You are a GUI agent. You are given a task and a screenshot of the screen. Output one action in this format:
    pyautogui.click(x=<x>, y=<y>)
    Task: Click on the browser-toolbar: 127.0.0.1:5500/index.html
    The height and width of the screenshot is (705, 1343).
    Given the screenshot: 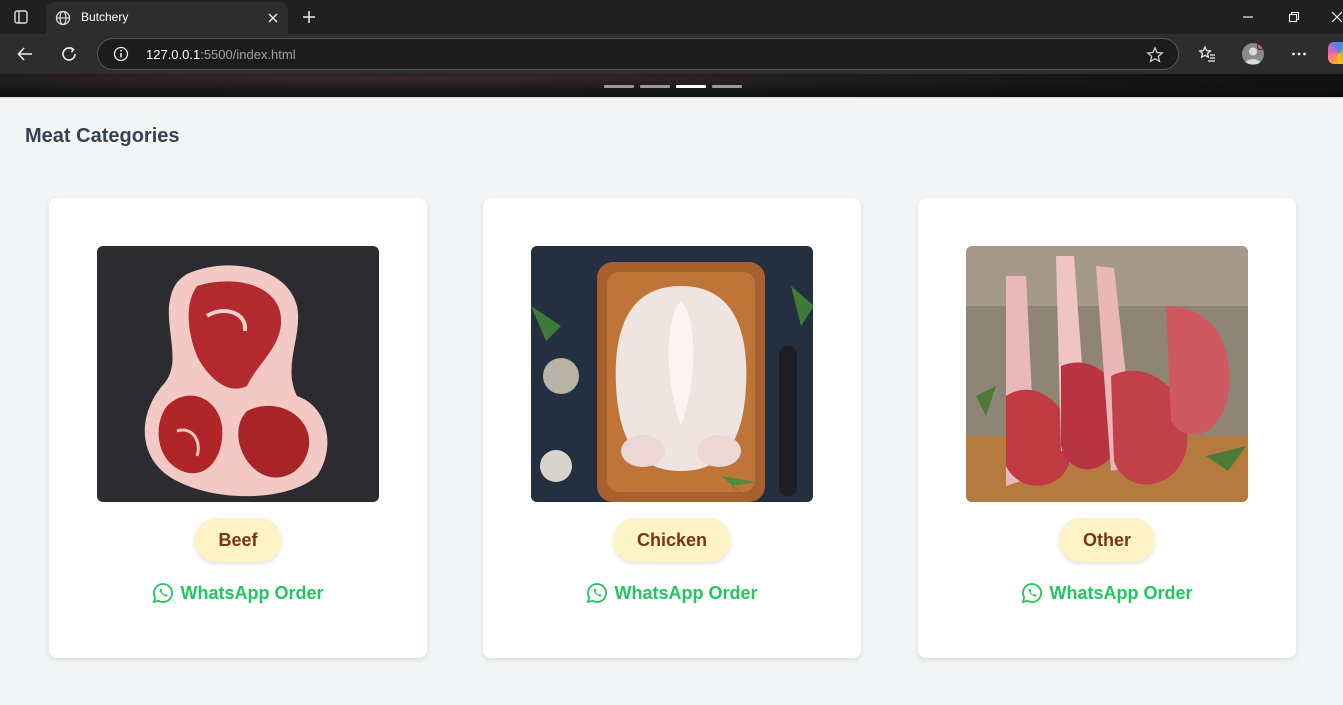 What is the action you would take?
    pyautogui.click(x=671, y=54)
    